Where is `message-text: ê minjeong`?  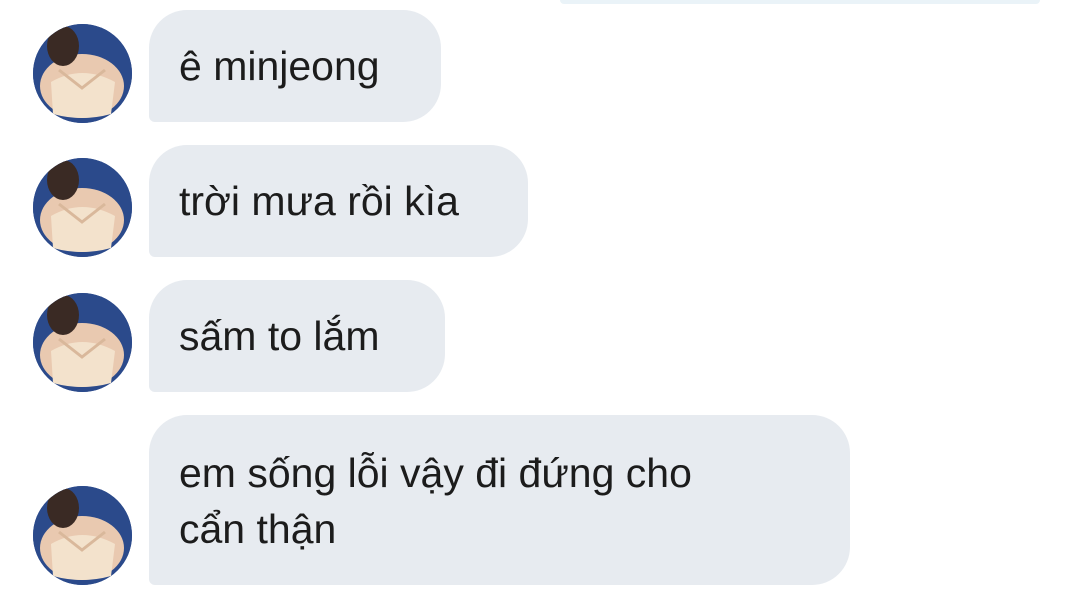 message-text: ê minjeong is located at coordinates (279, 66).